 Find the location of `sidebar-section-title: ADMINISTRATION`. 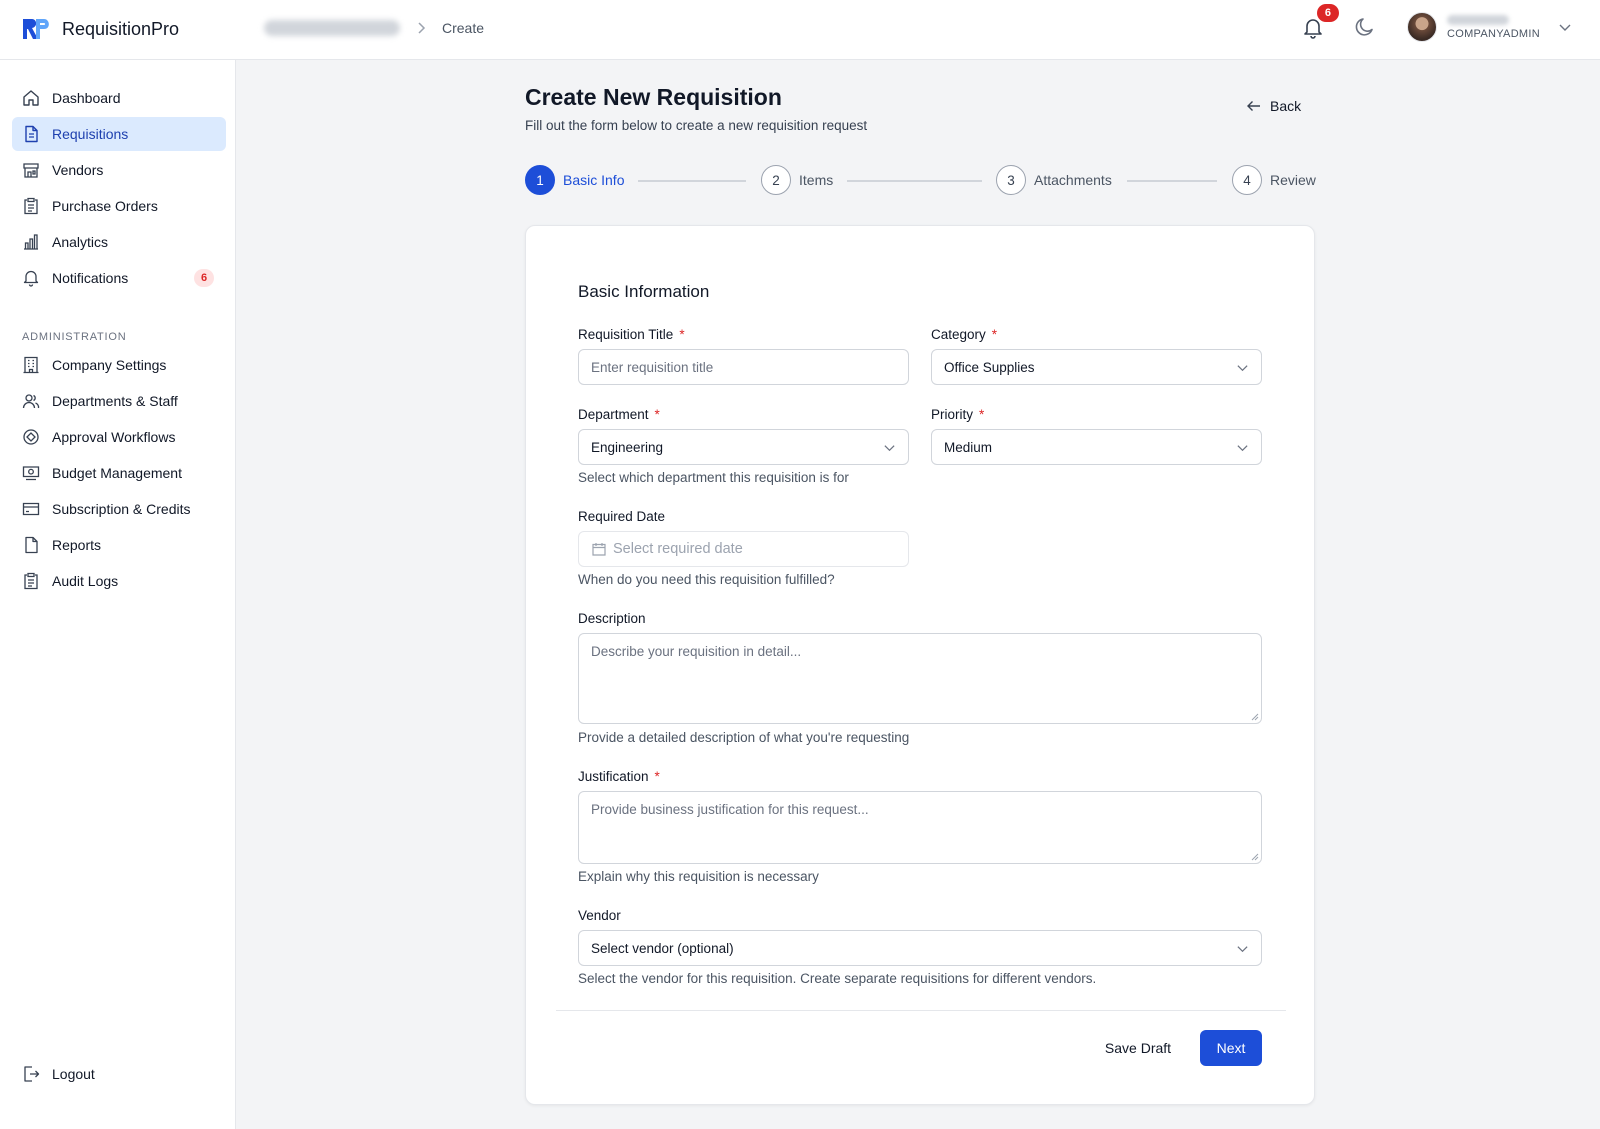

sidebar-section-title: ADMINISTRATION is located at coordinates (74, 337).